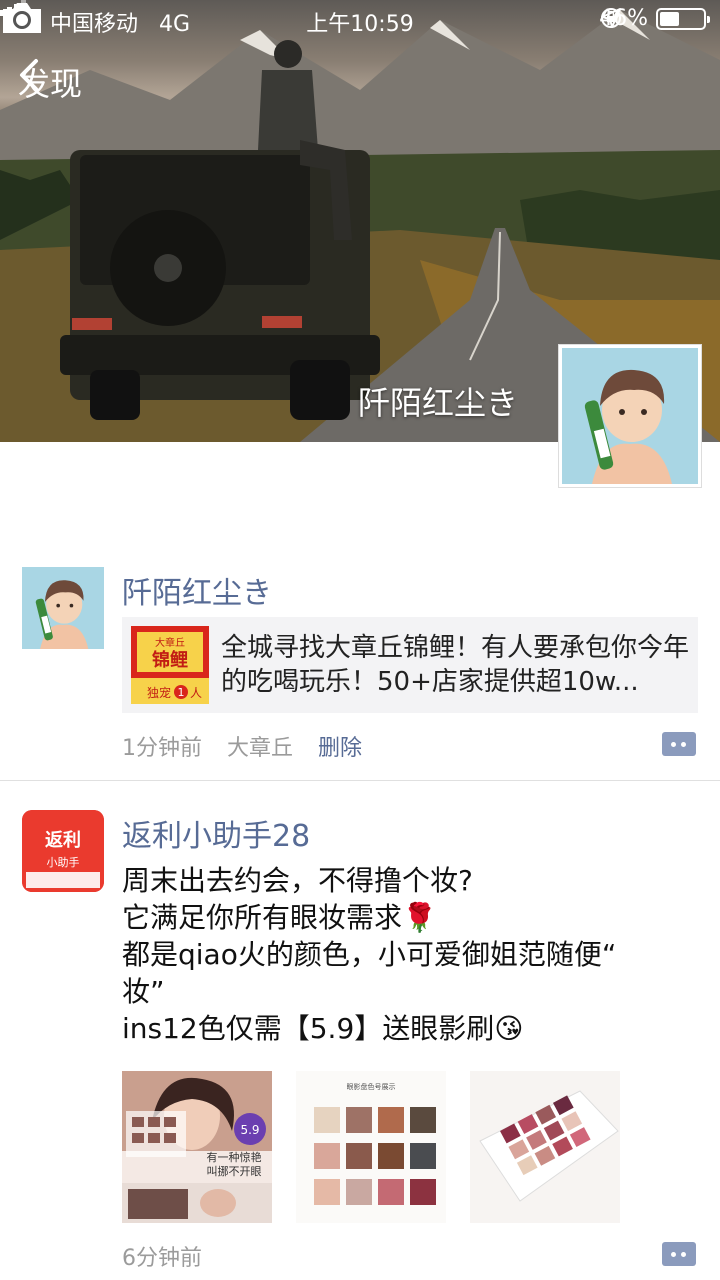 This screenshot has height=1280, width=720. I want to click on logo-text-2: 小助手, so click(63, 862).